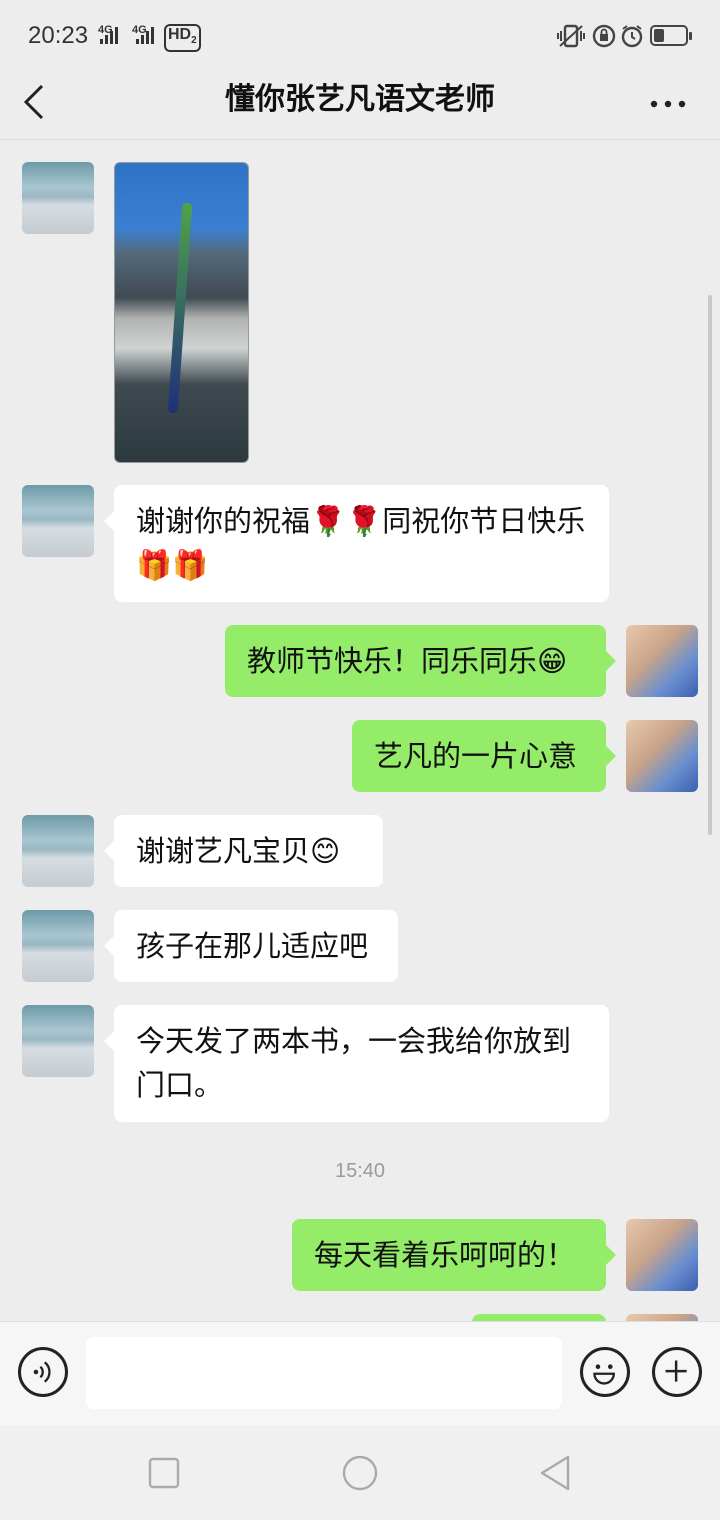  What do you see at coordinates (243, 851) in the screenshot?
I see `message-bubble: 谢谢艺凡宝贝😊` at bounding box center [243, 851].